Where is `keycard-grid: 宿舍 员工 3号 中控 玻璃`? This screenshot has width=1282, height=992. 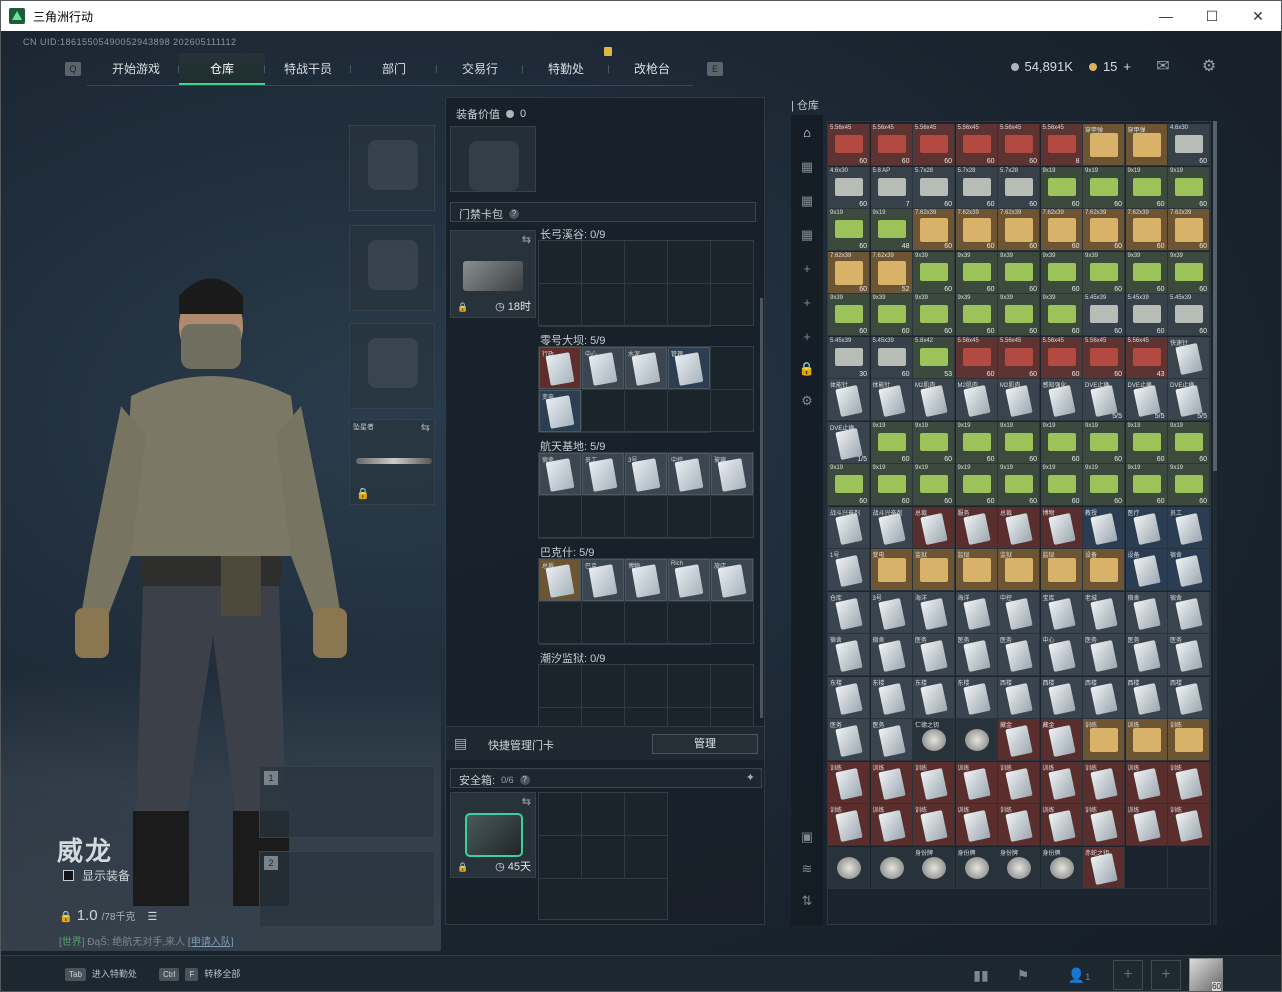 keycard-grid: 宿舍 员工 3号 中控 玻璃 is located at coordinates (646, 495).